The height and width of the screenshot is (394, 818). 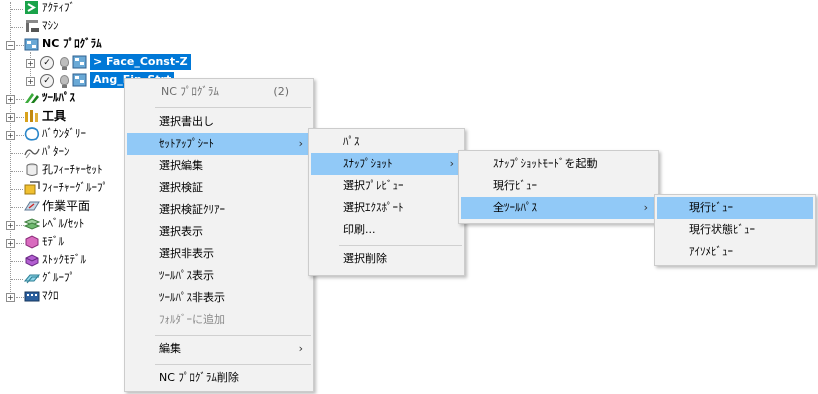 What do you see at coordinates (368, 163) in the screenshot?
I see `menu-item-snapshot-label: ｽﾅｯﾌﾟｼｮｯﾄ` at bounding box center [368, 163].